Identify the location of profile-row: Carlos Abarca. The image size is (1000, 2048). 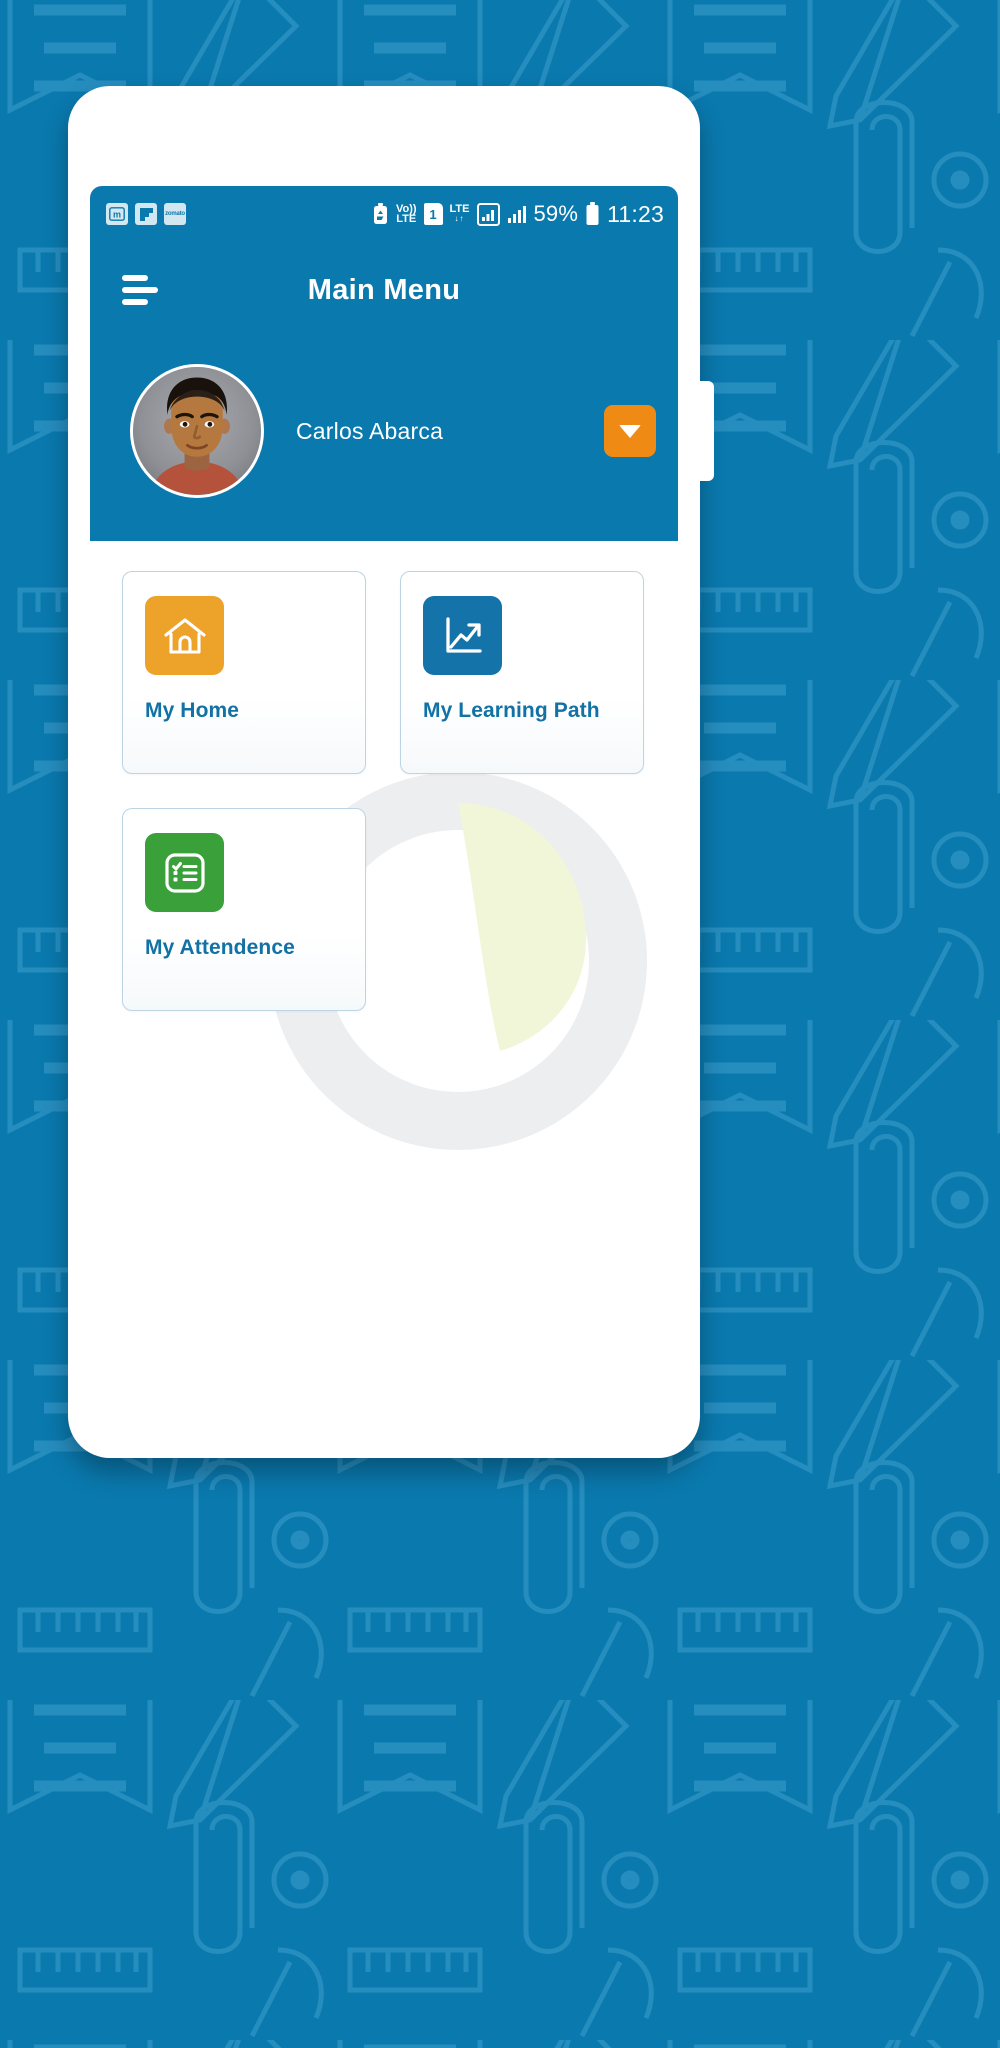
(384, 431).